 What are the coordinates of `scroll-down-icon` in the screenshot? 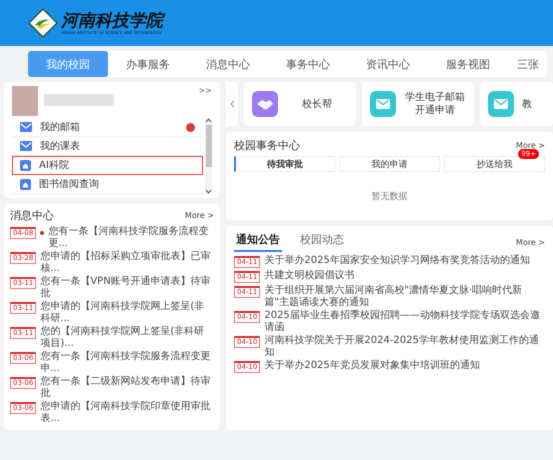 It's located at (208, 191).